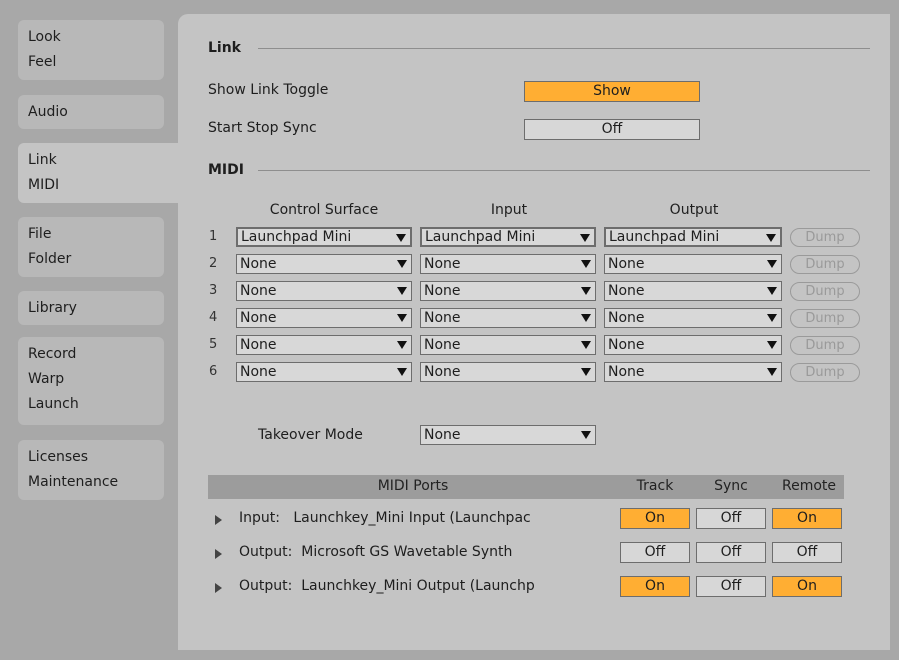  Describe the element at coordinates (809, 486) in the screenshot. I see `remote-column-header: Remote` at that location.